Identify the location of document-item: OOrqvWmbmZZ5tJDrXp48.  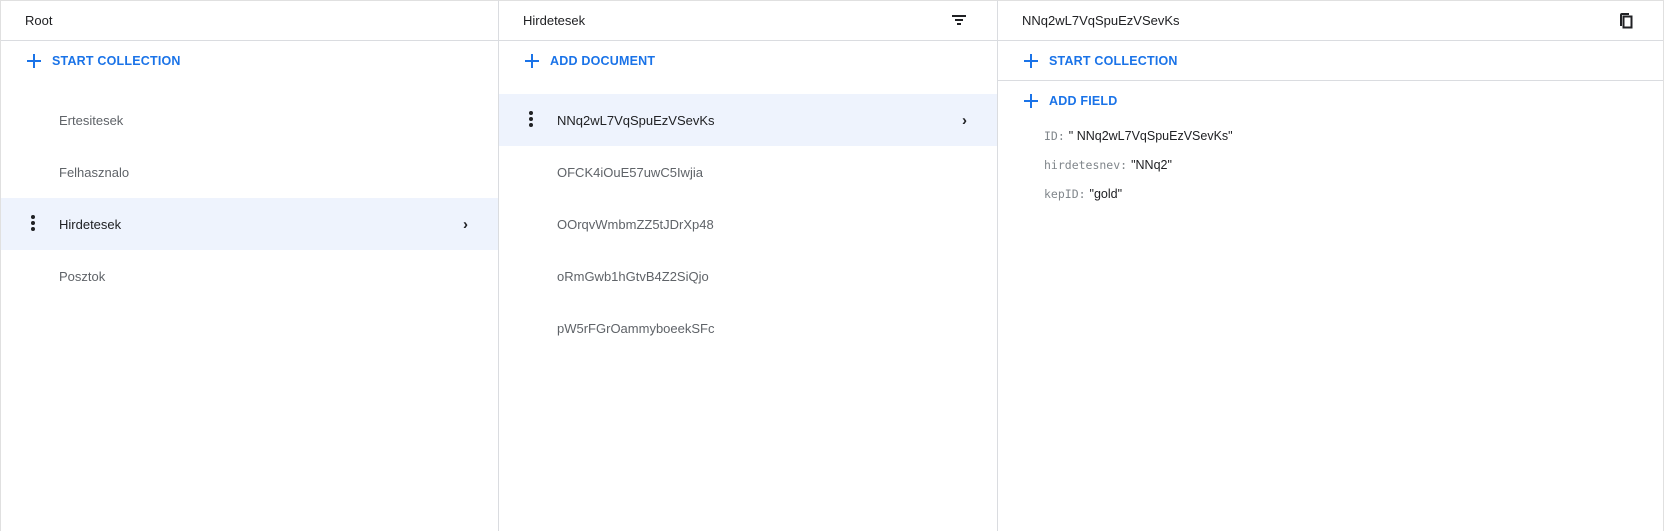
(748, 224).